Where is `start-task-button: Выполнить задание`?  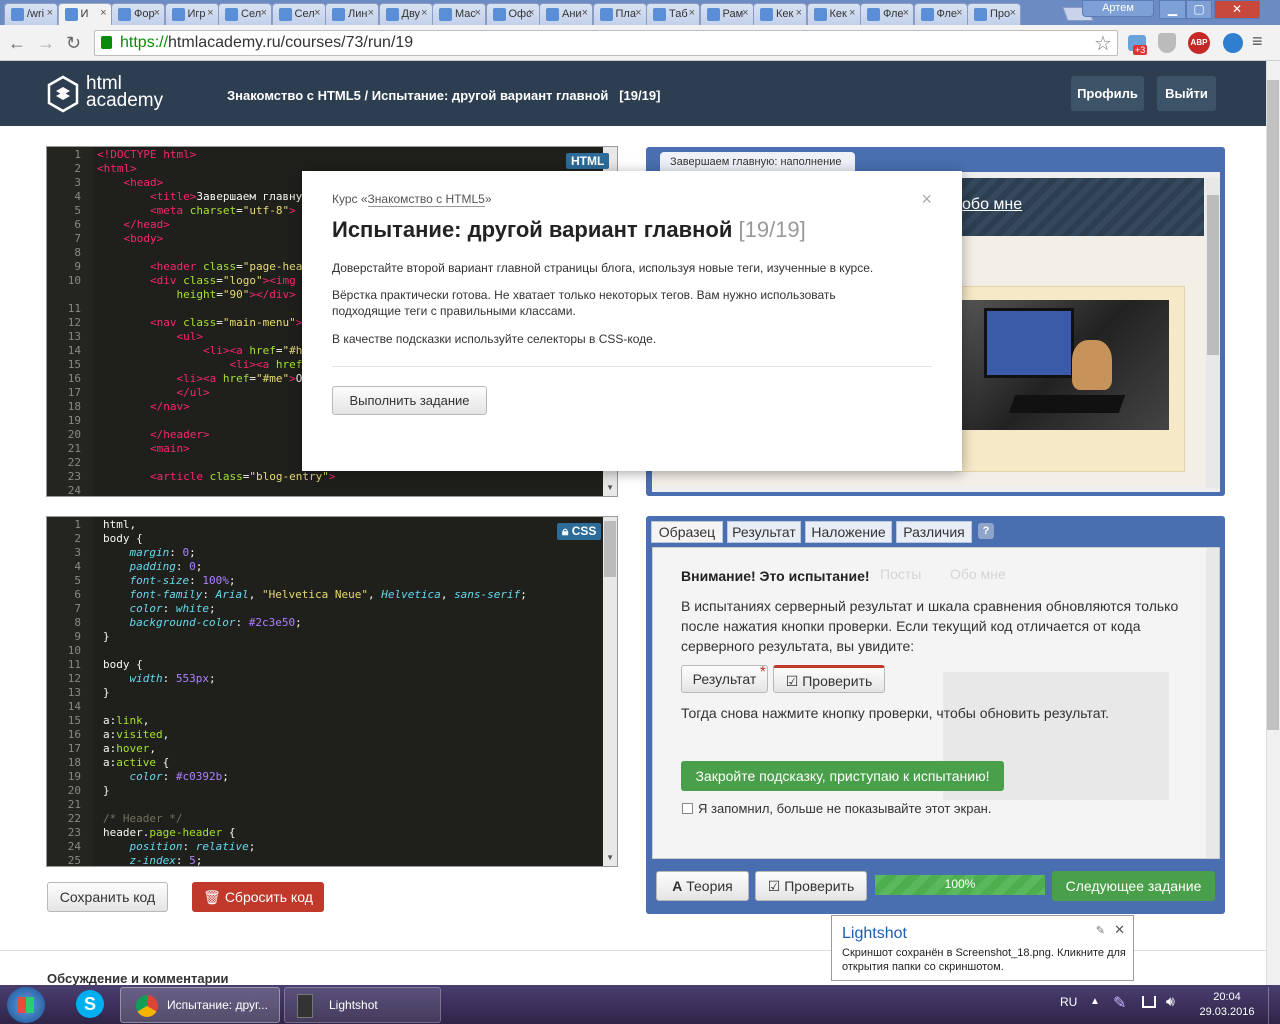 start-task-button: Выполнить задание is located at coordinates (409, 400).